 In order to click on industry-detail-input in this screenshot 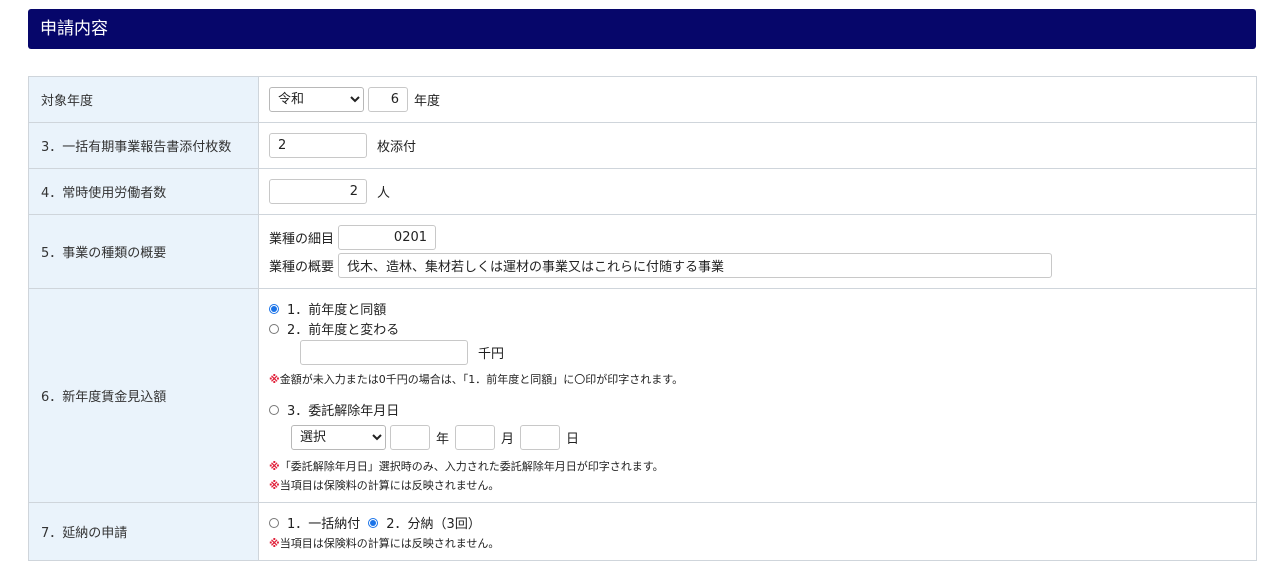, I will do `click(387, 237)`.